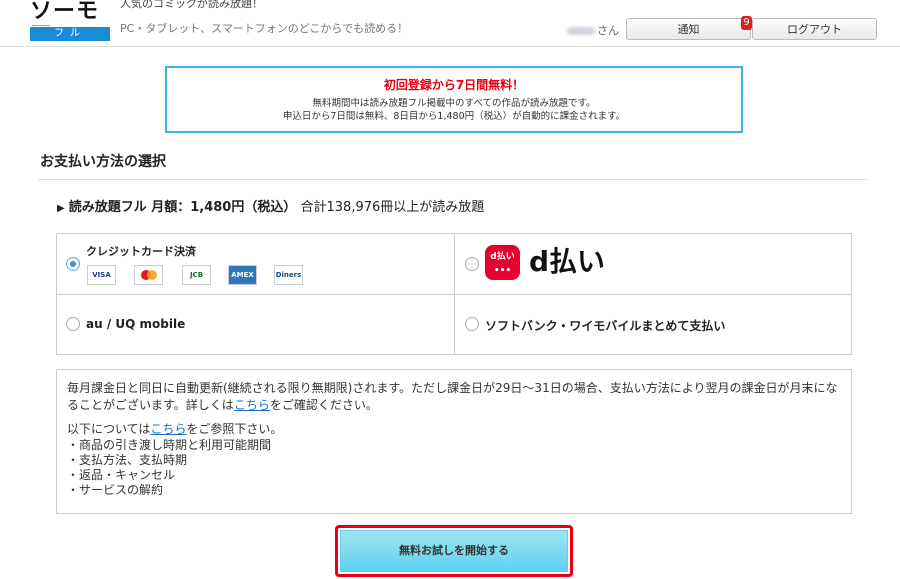  I want to click on plan-summary: ▶ 読み放題フル 月額：1,480円（税込） 合計138,976冊以上が読み放題, so click(270, 205).